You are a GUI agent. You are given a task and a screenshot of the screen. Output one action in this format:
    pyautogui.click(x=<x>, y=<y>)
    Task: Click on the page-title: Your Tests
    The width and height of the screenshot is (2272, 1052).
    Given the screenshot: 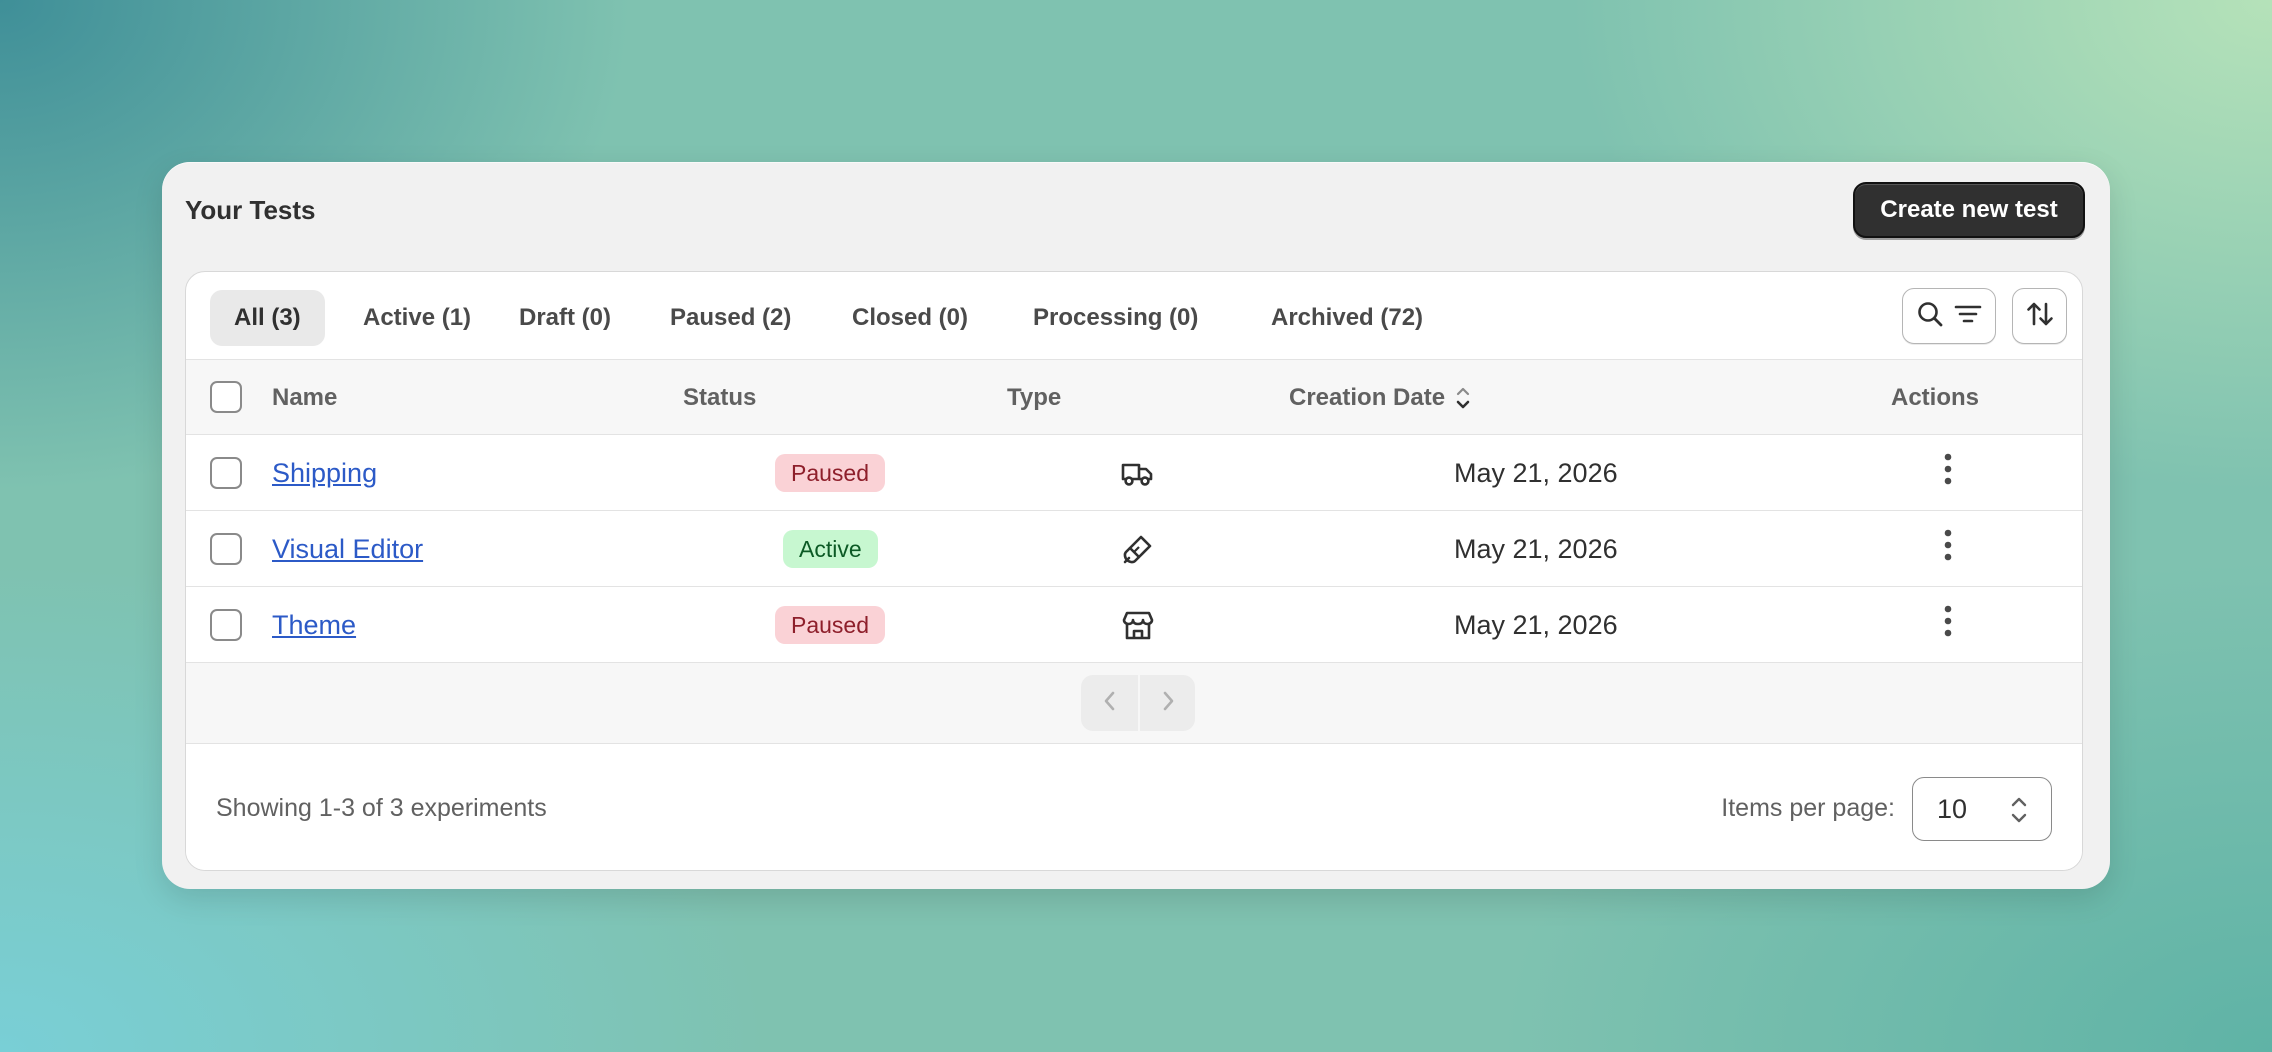 What is the action you would take?
    pyautogui.click(x=250, y=210)
    